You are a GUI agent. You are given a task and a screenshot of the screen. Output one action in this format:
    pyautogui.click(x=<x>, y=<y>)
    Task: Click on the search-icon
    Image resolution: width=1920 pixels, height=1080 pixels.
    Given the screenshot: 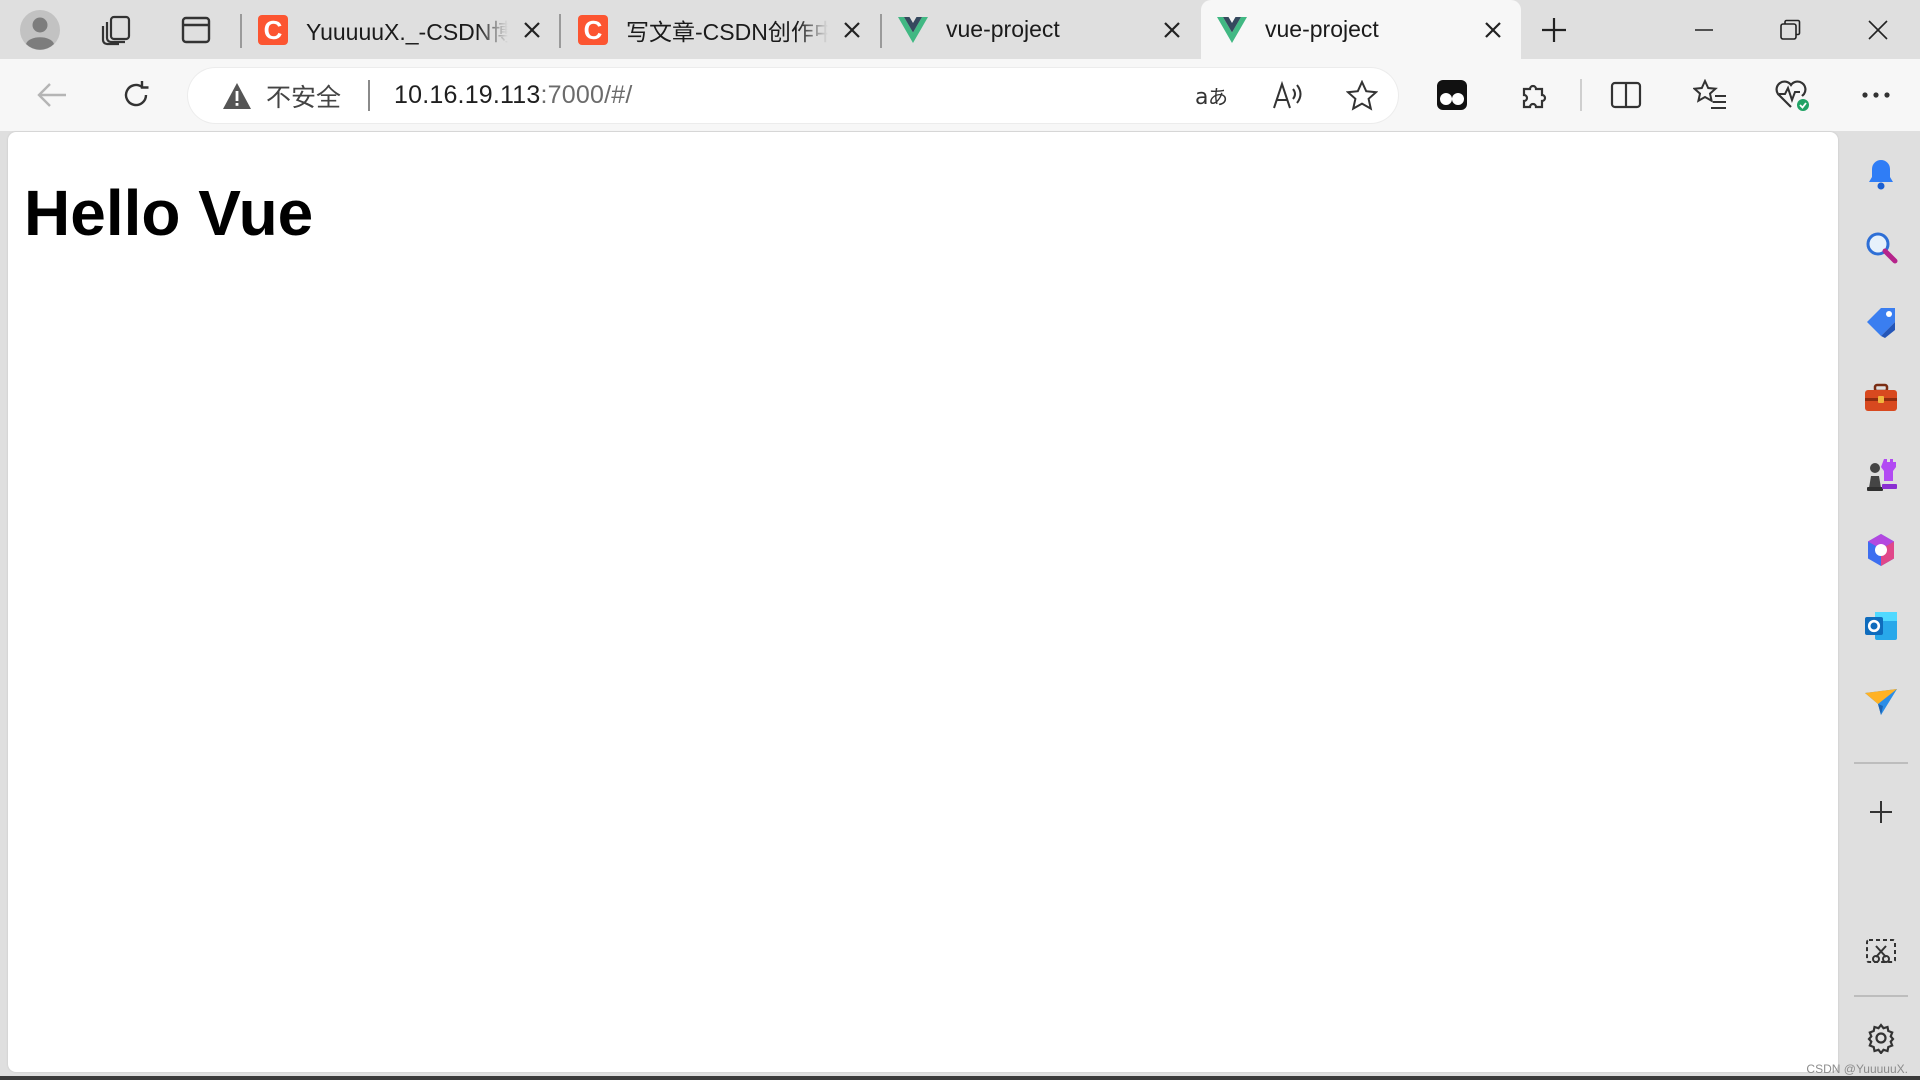 What is the action you would take?
    pyautogui.click(x=1882, y=248)
    